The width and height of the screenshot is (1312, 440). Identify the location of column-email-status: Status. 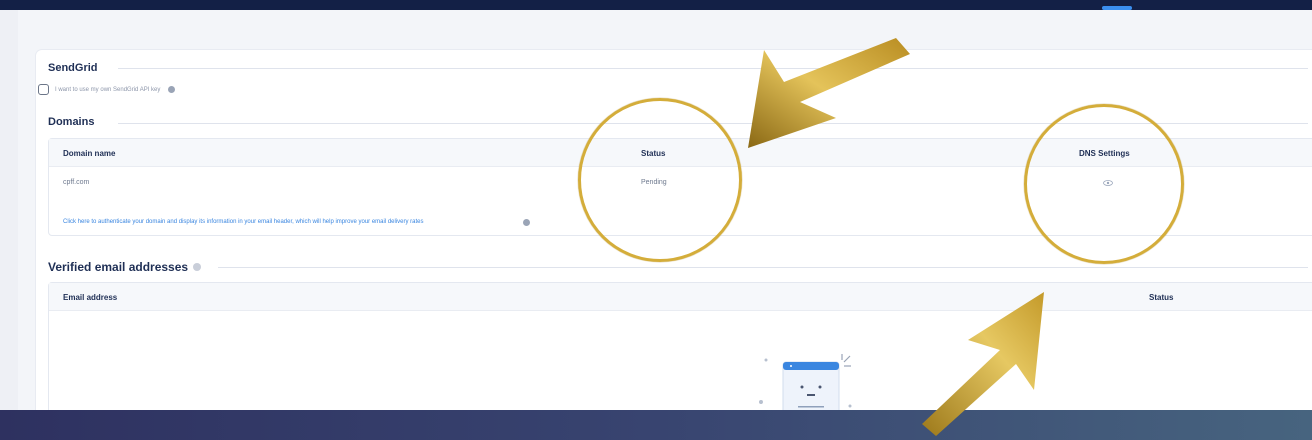
(1161, 297).